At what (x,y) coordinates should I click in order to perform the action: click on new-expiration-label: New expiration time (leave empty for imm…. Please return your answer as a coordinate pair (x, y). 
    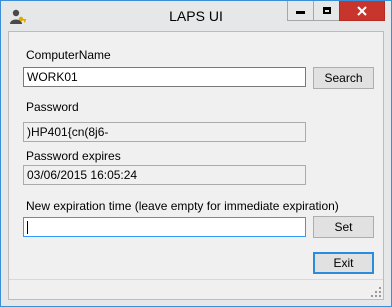
    Looking at the image, I should click on (182, 206).